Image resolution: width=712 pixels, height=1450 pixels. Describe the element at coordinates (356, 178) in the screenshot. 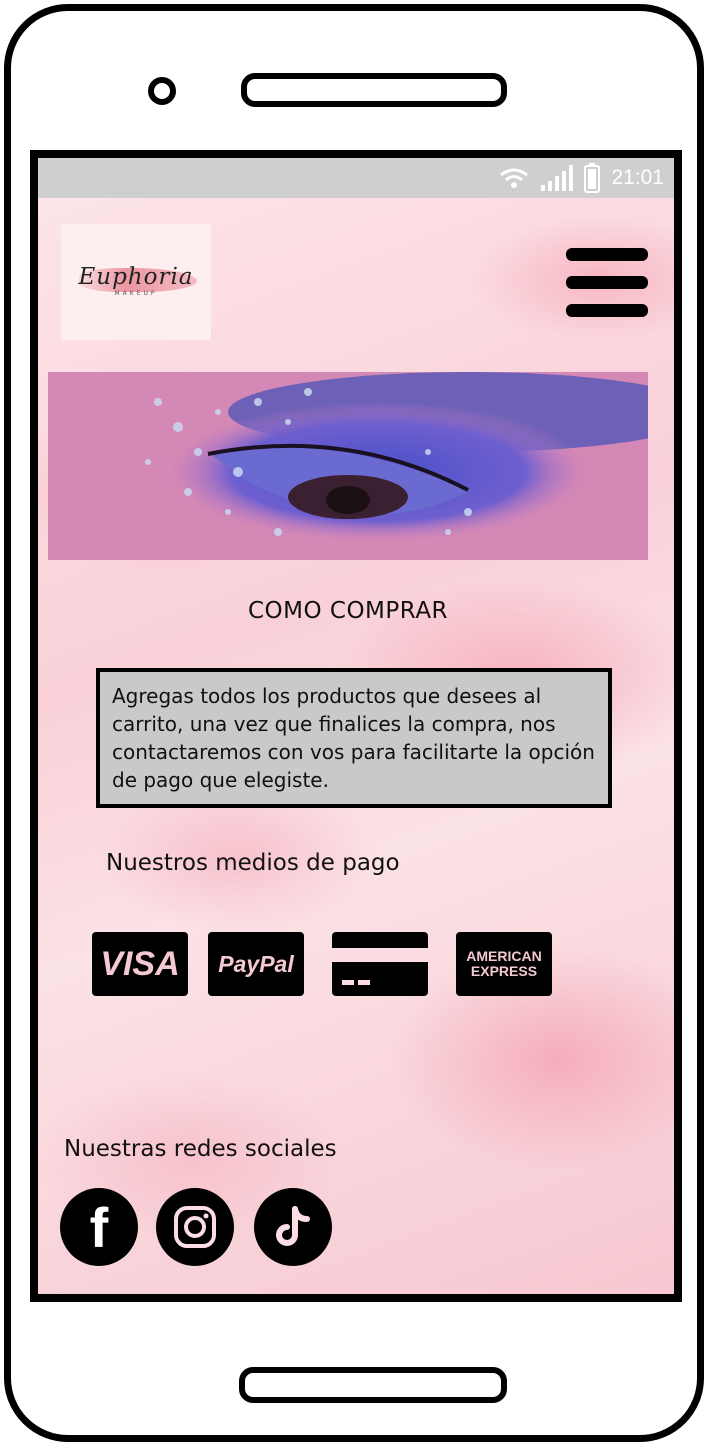

I see `status-bar: 21:01` at that location.